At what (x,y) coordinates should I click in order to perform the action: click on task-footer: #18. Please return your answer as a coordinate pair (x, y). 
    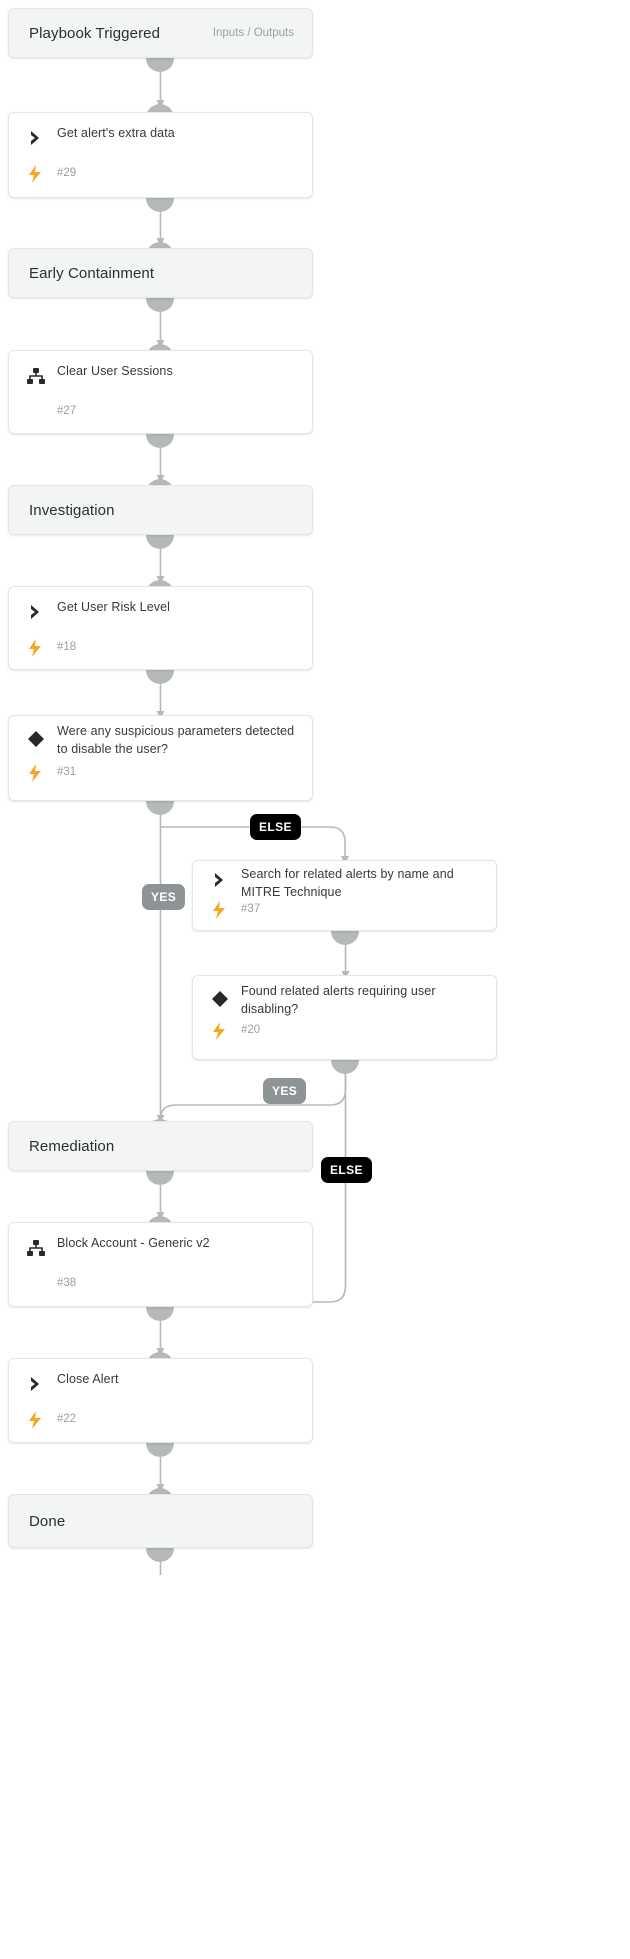
    Looking at the image, I should click on (160, 655).